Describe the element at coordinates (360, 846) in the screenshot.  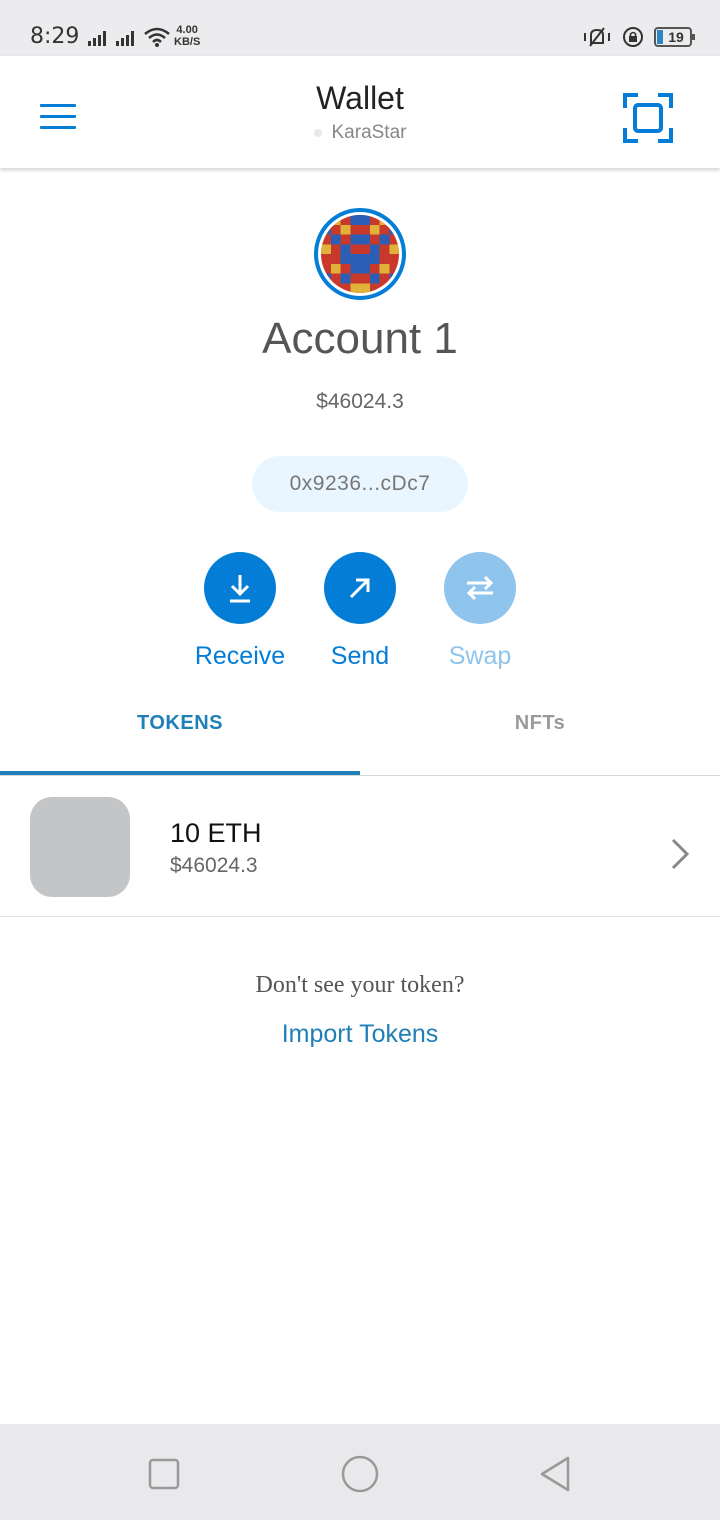
I see `token-row: 10 ETH $46024.3` at that location.